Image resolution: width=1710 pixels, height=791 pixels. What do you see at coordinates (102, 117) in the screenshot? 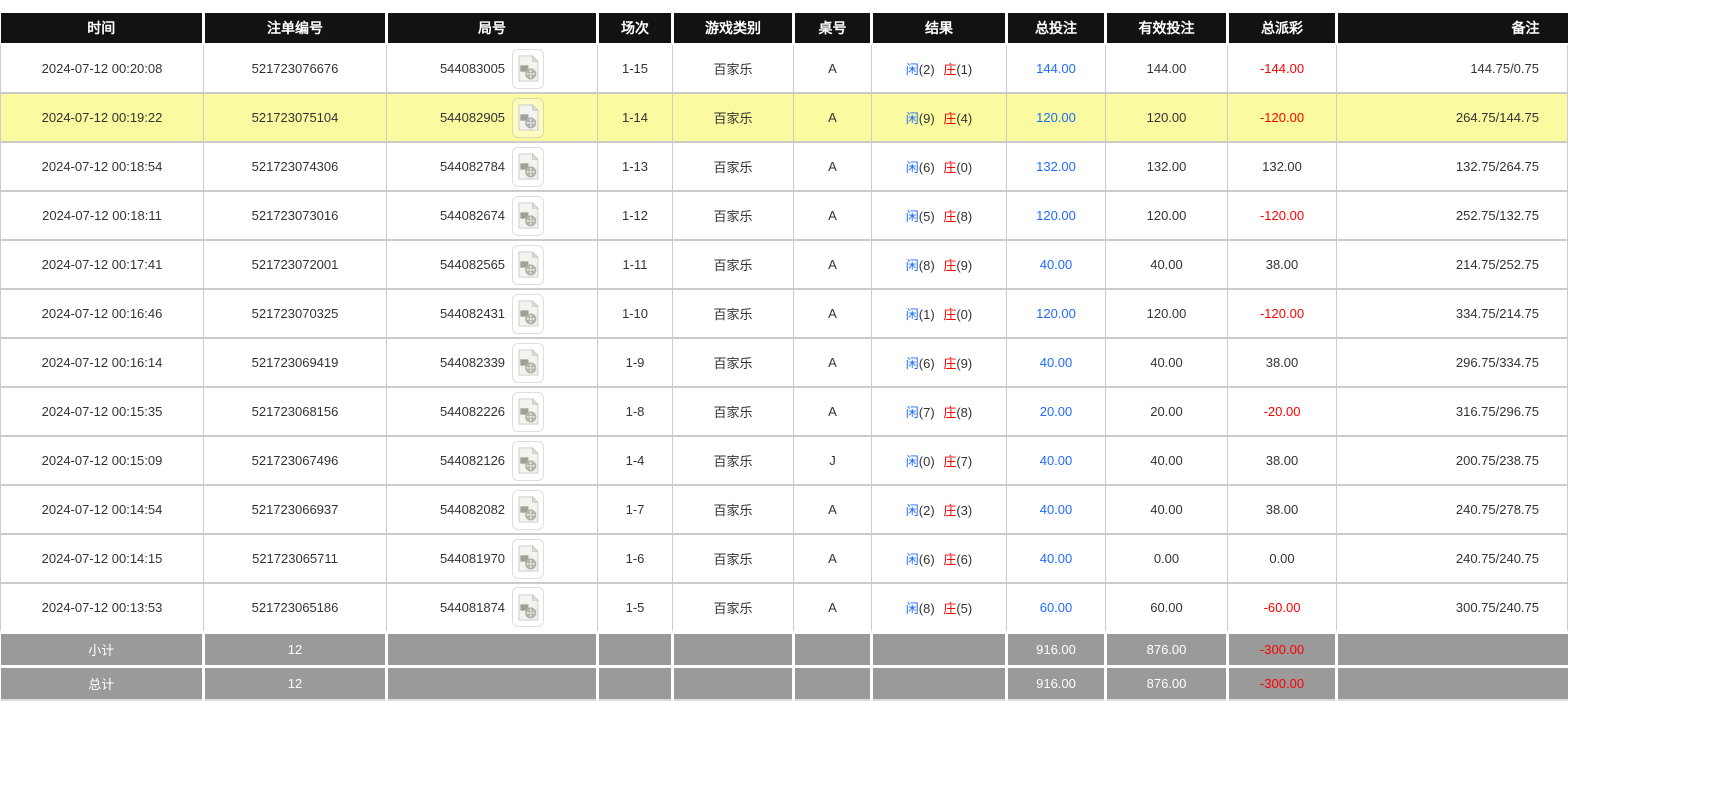
I see `cell-time: 2024-07-12 00:19:22` at bounding box center [102, 117].